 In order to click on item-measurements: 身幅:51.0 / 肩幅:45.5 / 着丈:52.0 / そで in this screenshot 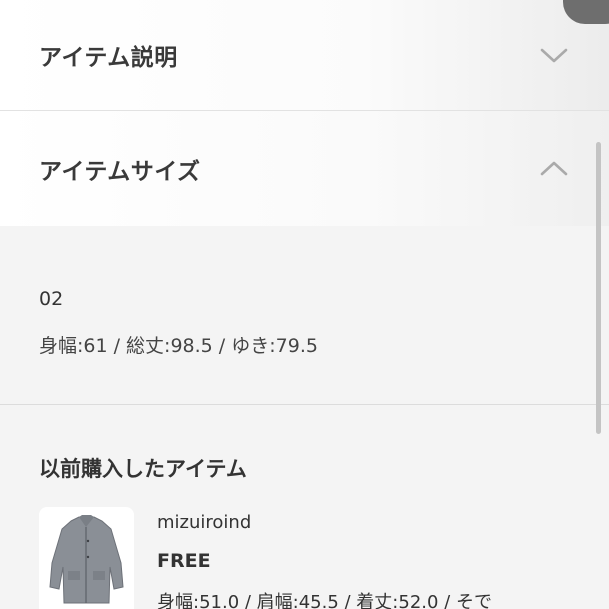, I will do `click(324, 600)`.